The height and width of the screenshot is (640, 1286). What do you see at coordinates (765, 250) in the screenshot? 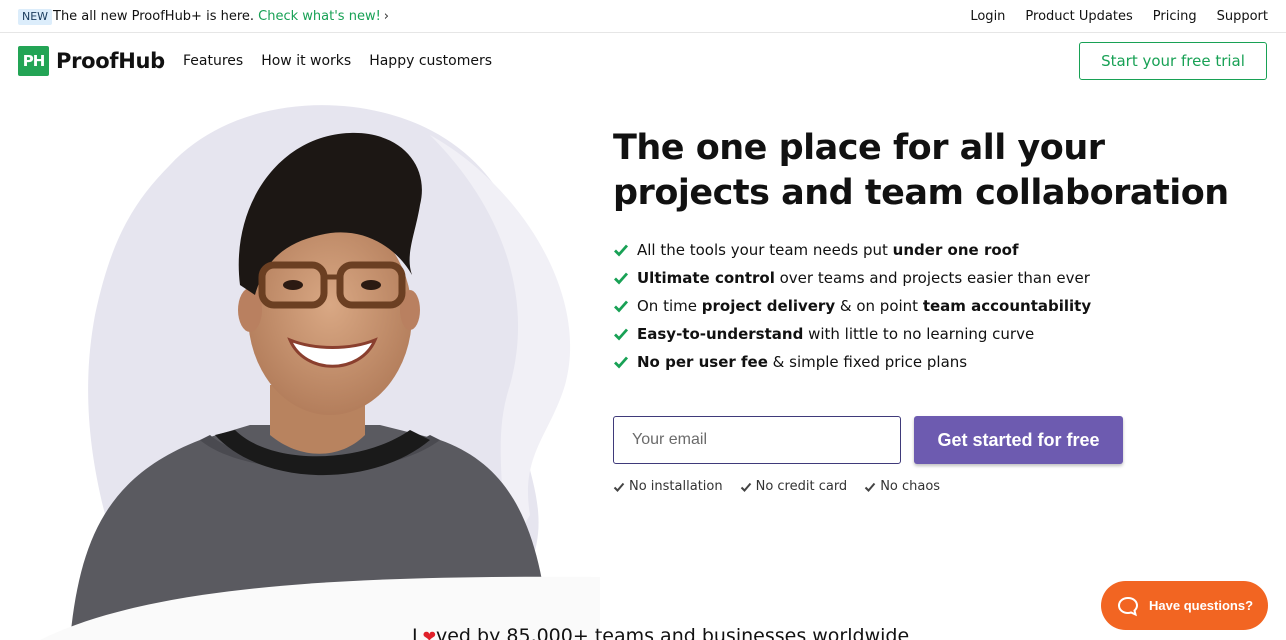
I see `feature-text: All the tools your team needs put` at bounding box center [765, 250].